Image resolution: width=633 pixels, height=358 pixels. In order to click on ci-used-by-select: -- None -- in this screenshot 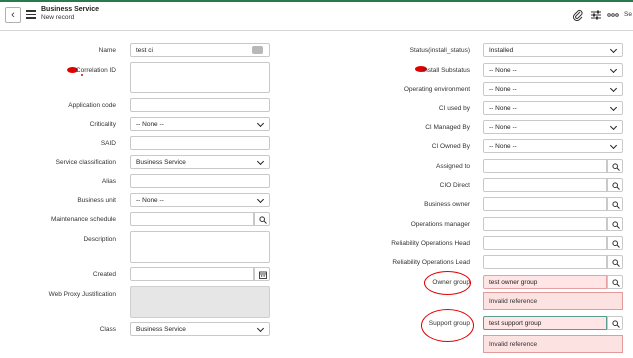, I will do `click(553, 108)`.